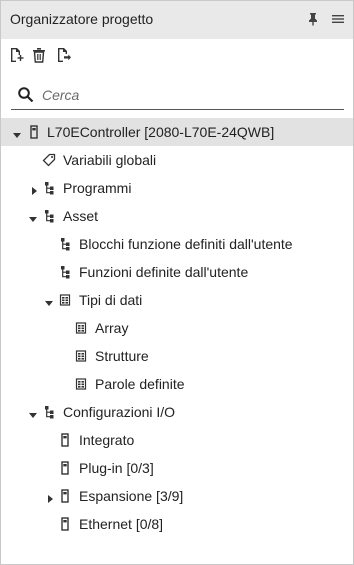 The width and height of the screenshot is (354, 565). Describe the element at coordinates (39, 55) in the screenshot. I see `delete-icon` at that location.